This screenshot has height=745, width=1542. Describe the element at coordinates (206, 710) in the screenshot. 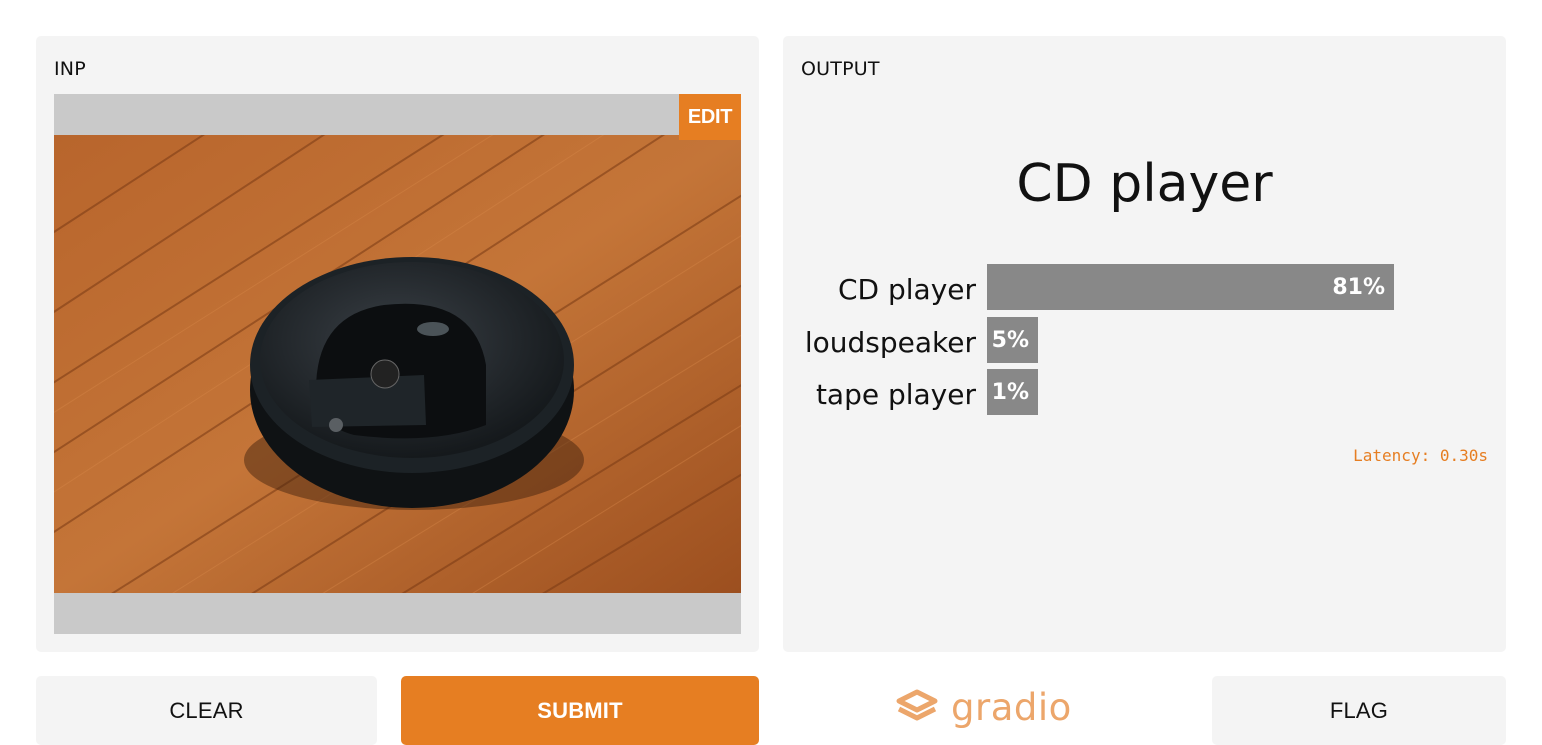

I see `clear-button: CLEAR` at that location.